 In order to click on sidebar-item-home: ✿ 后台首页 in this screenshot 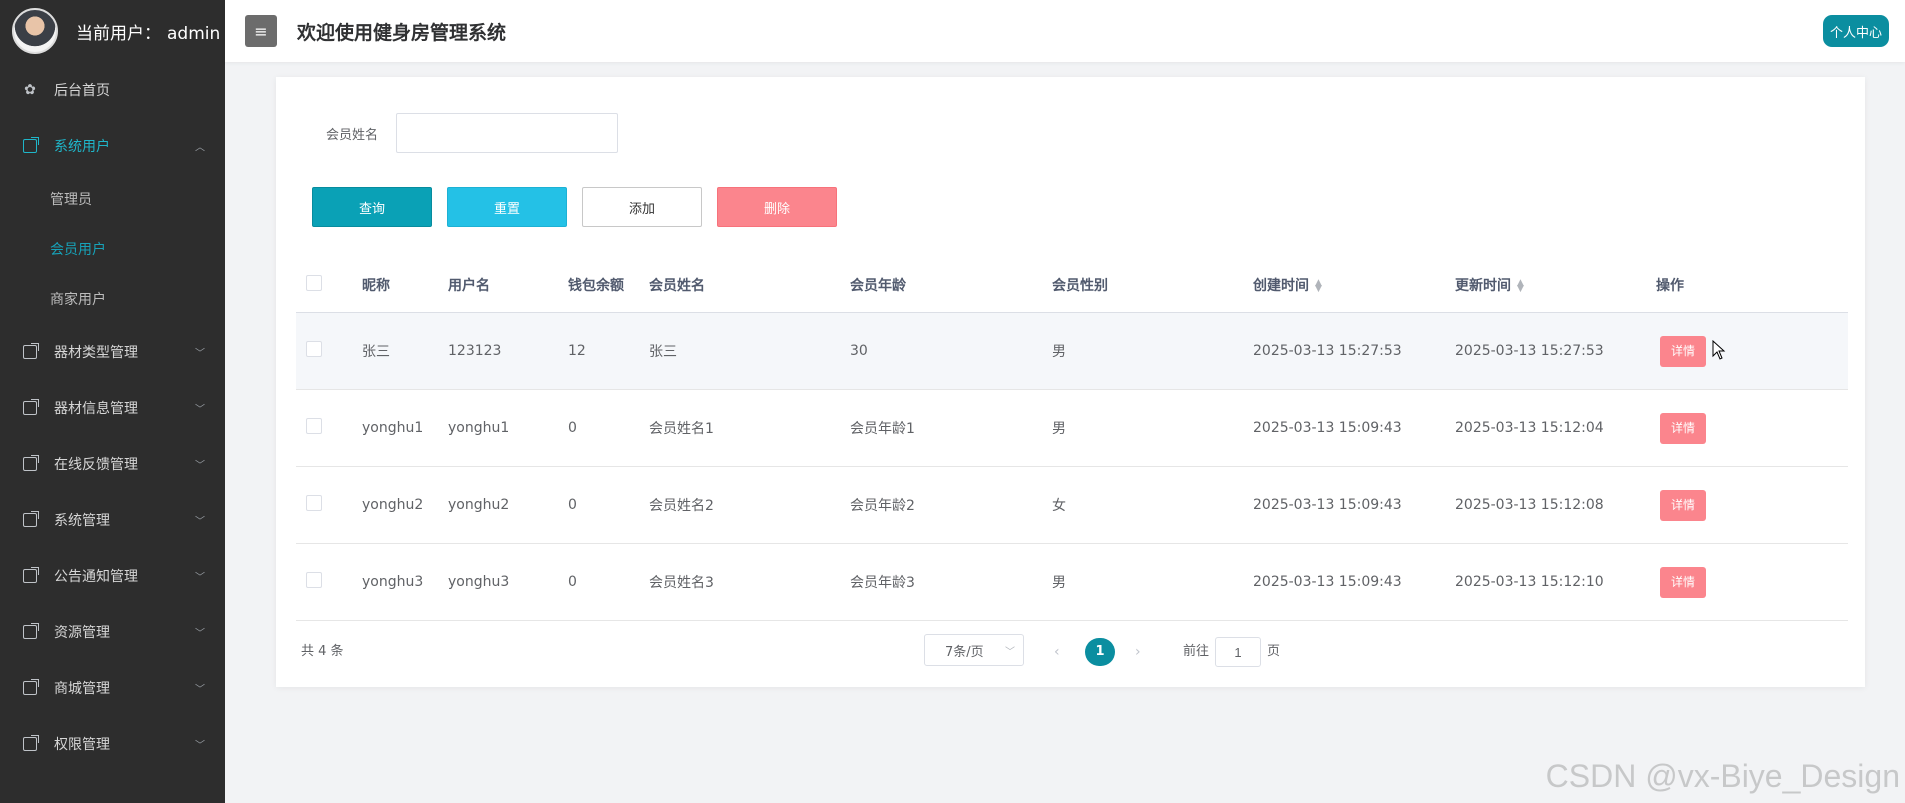, I will do `click(112, 90)`.